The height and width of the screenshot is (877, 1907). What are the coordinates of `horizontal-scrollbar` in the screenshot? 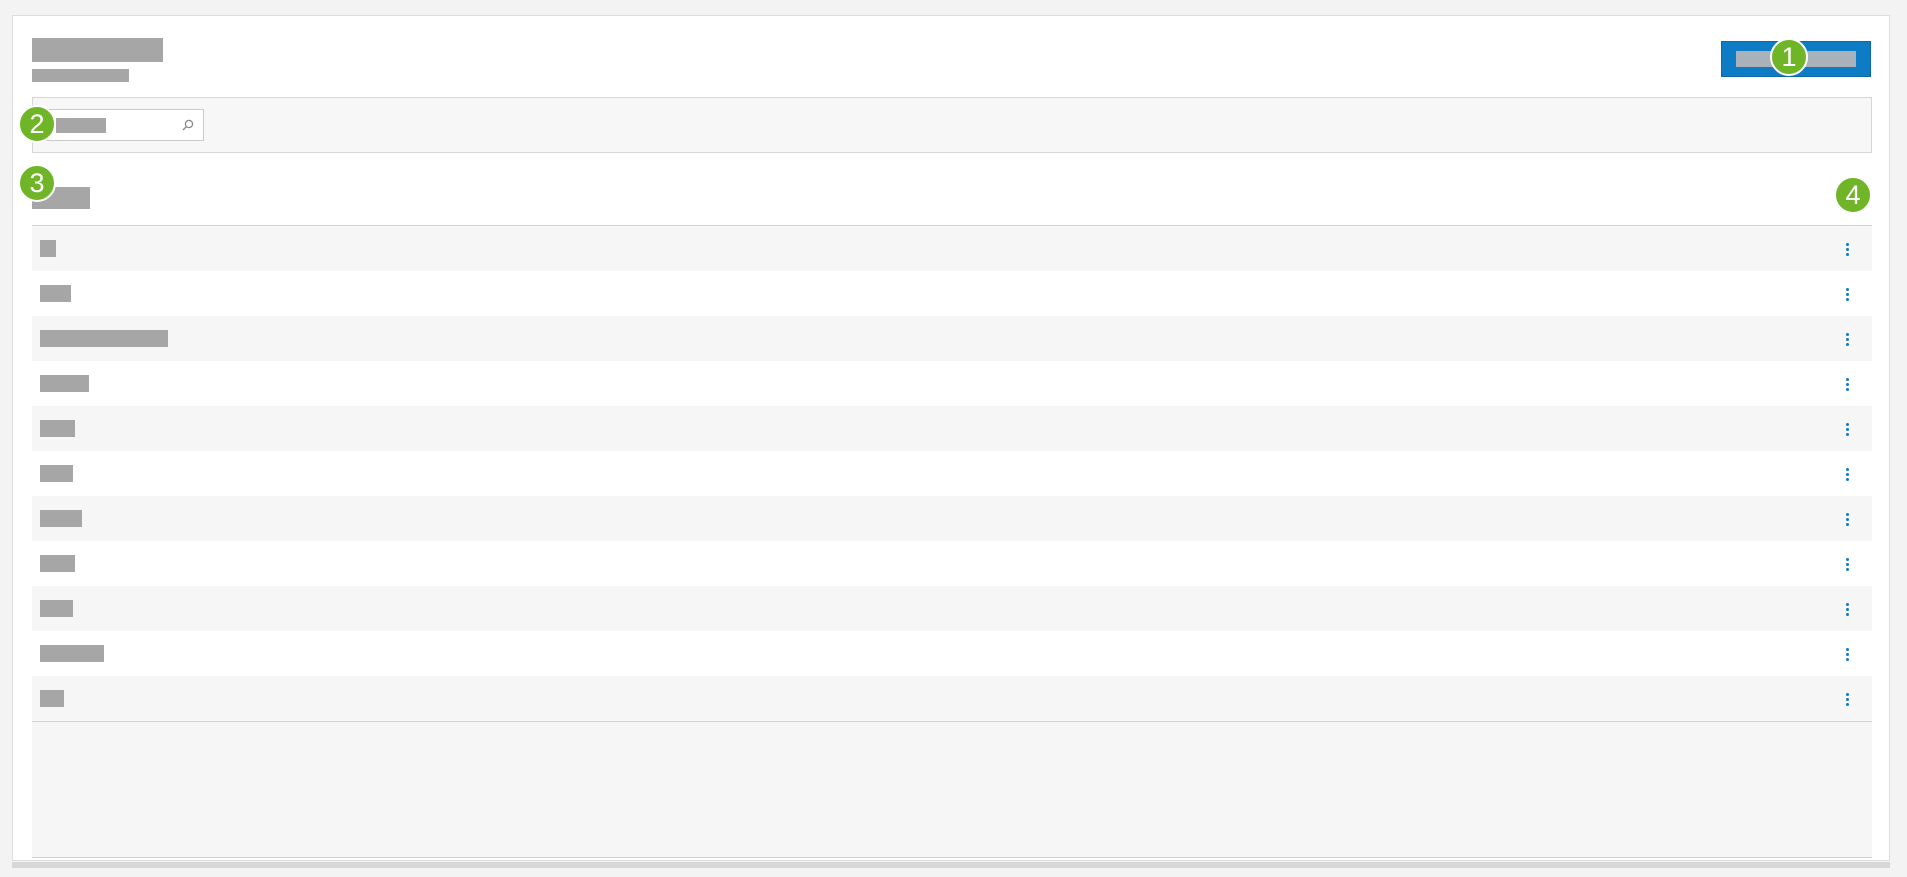 It's located at (951, 865).